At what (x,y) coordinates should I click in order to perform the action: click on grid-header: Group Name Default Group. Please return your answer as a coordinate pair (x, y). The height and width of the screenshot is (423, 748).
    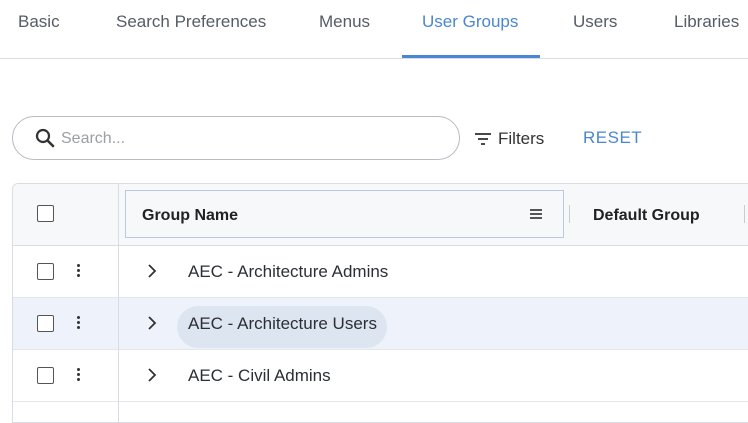
    Looking at the image, I should click on (380, 215).